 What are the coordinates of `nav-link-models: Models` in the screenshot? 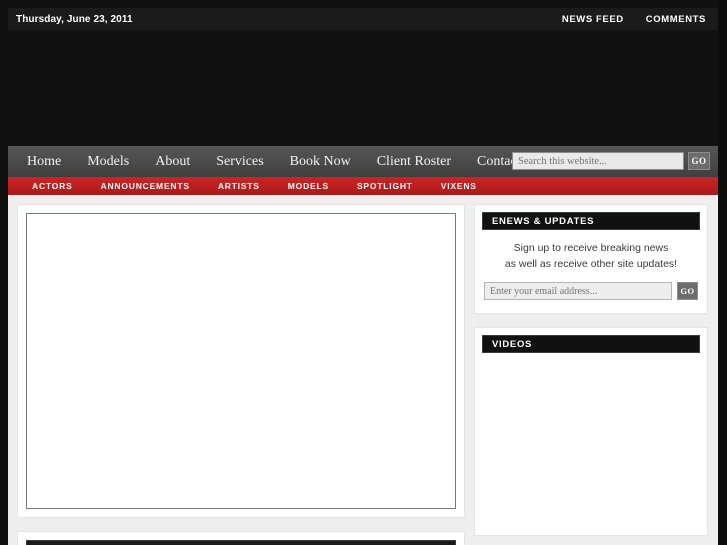 It's located at (108, 161).